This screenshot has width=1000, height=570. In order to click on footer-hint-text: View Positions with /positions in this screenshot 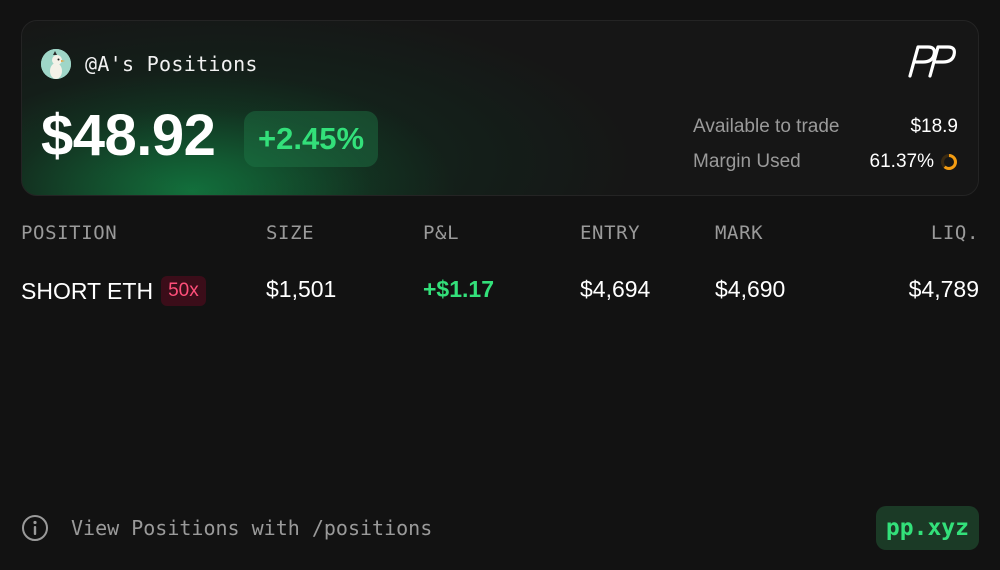, I will do `click(252, 528)`.